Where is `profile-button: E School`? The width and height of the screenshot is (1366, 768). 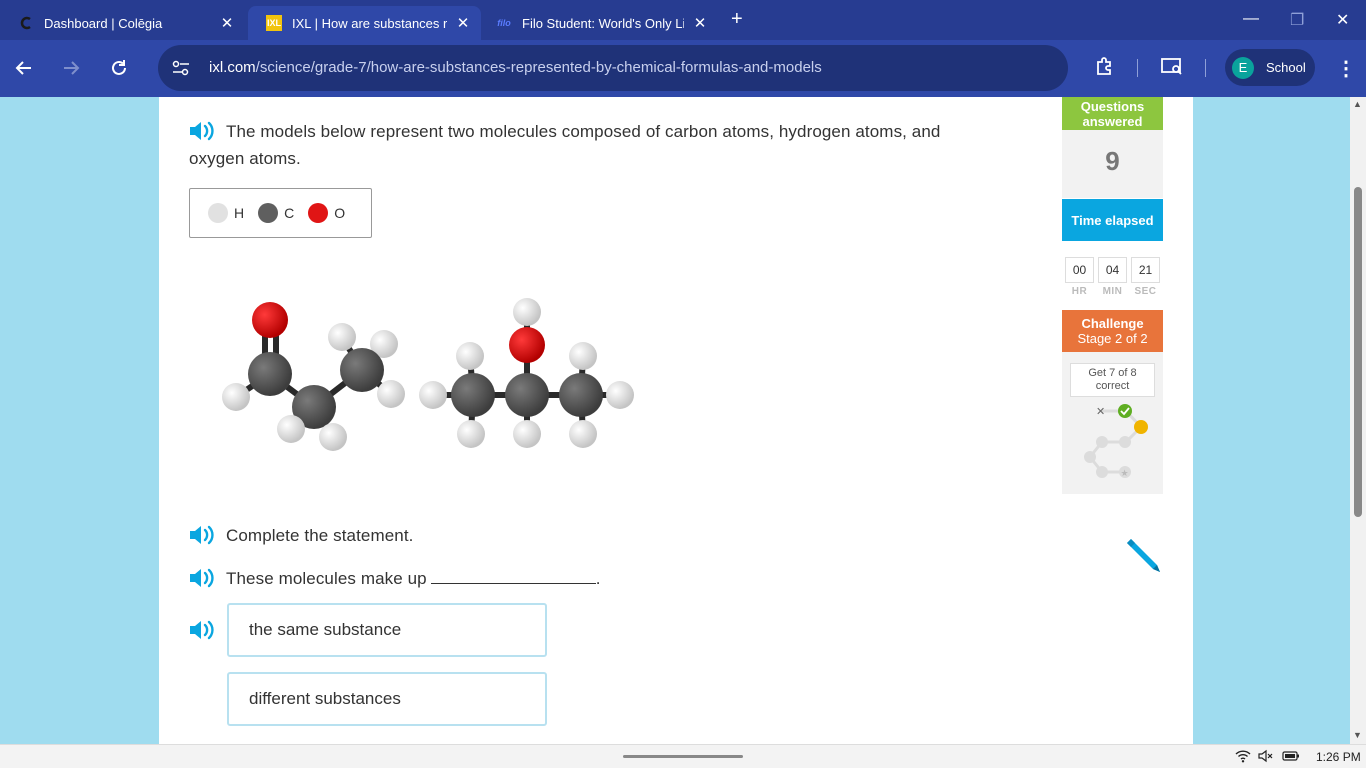 profile-button: E School is located at coordinates (1270, 67).